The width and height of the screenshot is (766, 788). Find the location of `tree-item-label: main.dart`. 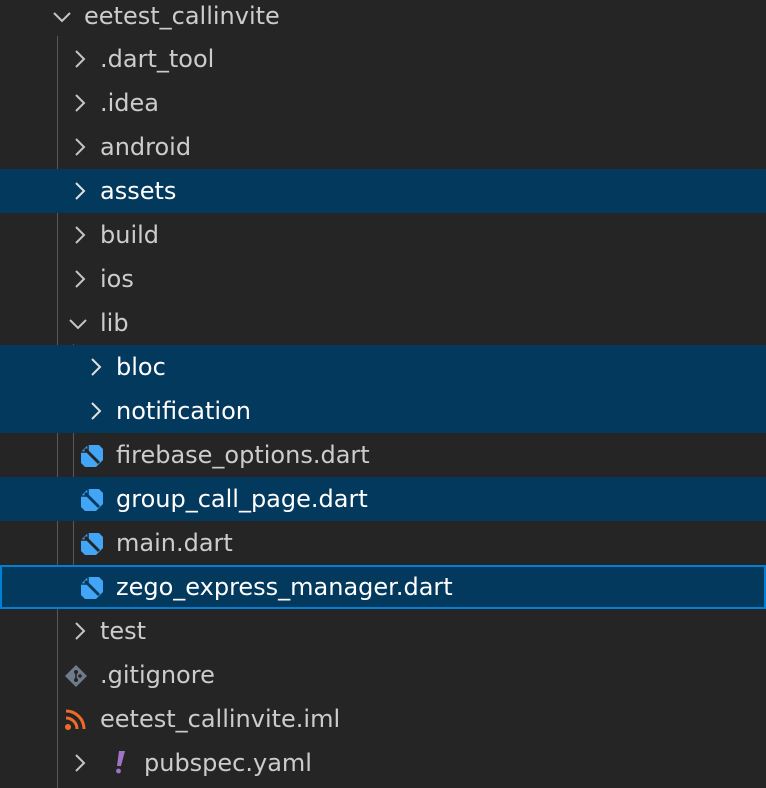

tree-item-label: main.dart is located at coordinates (174, 543).